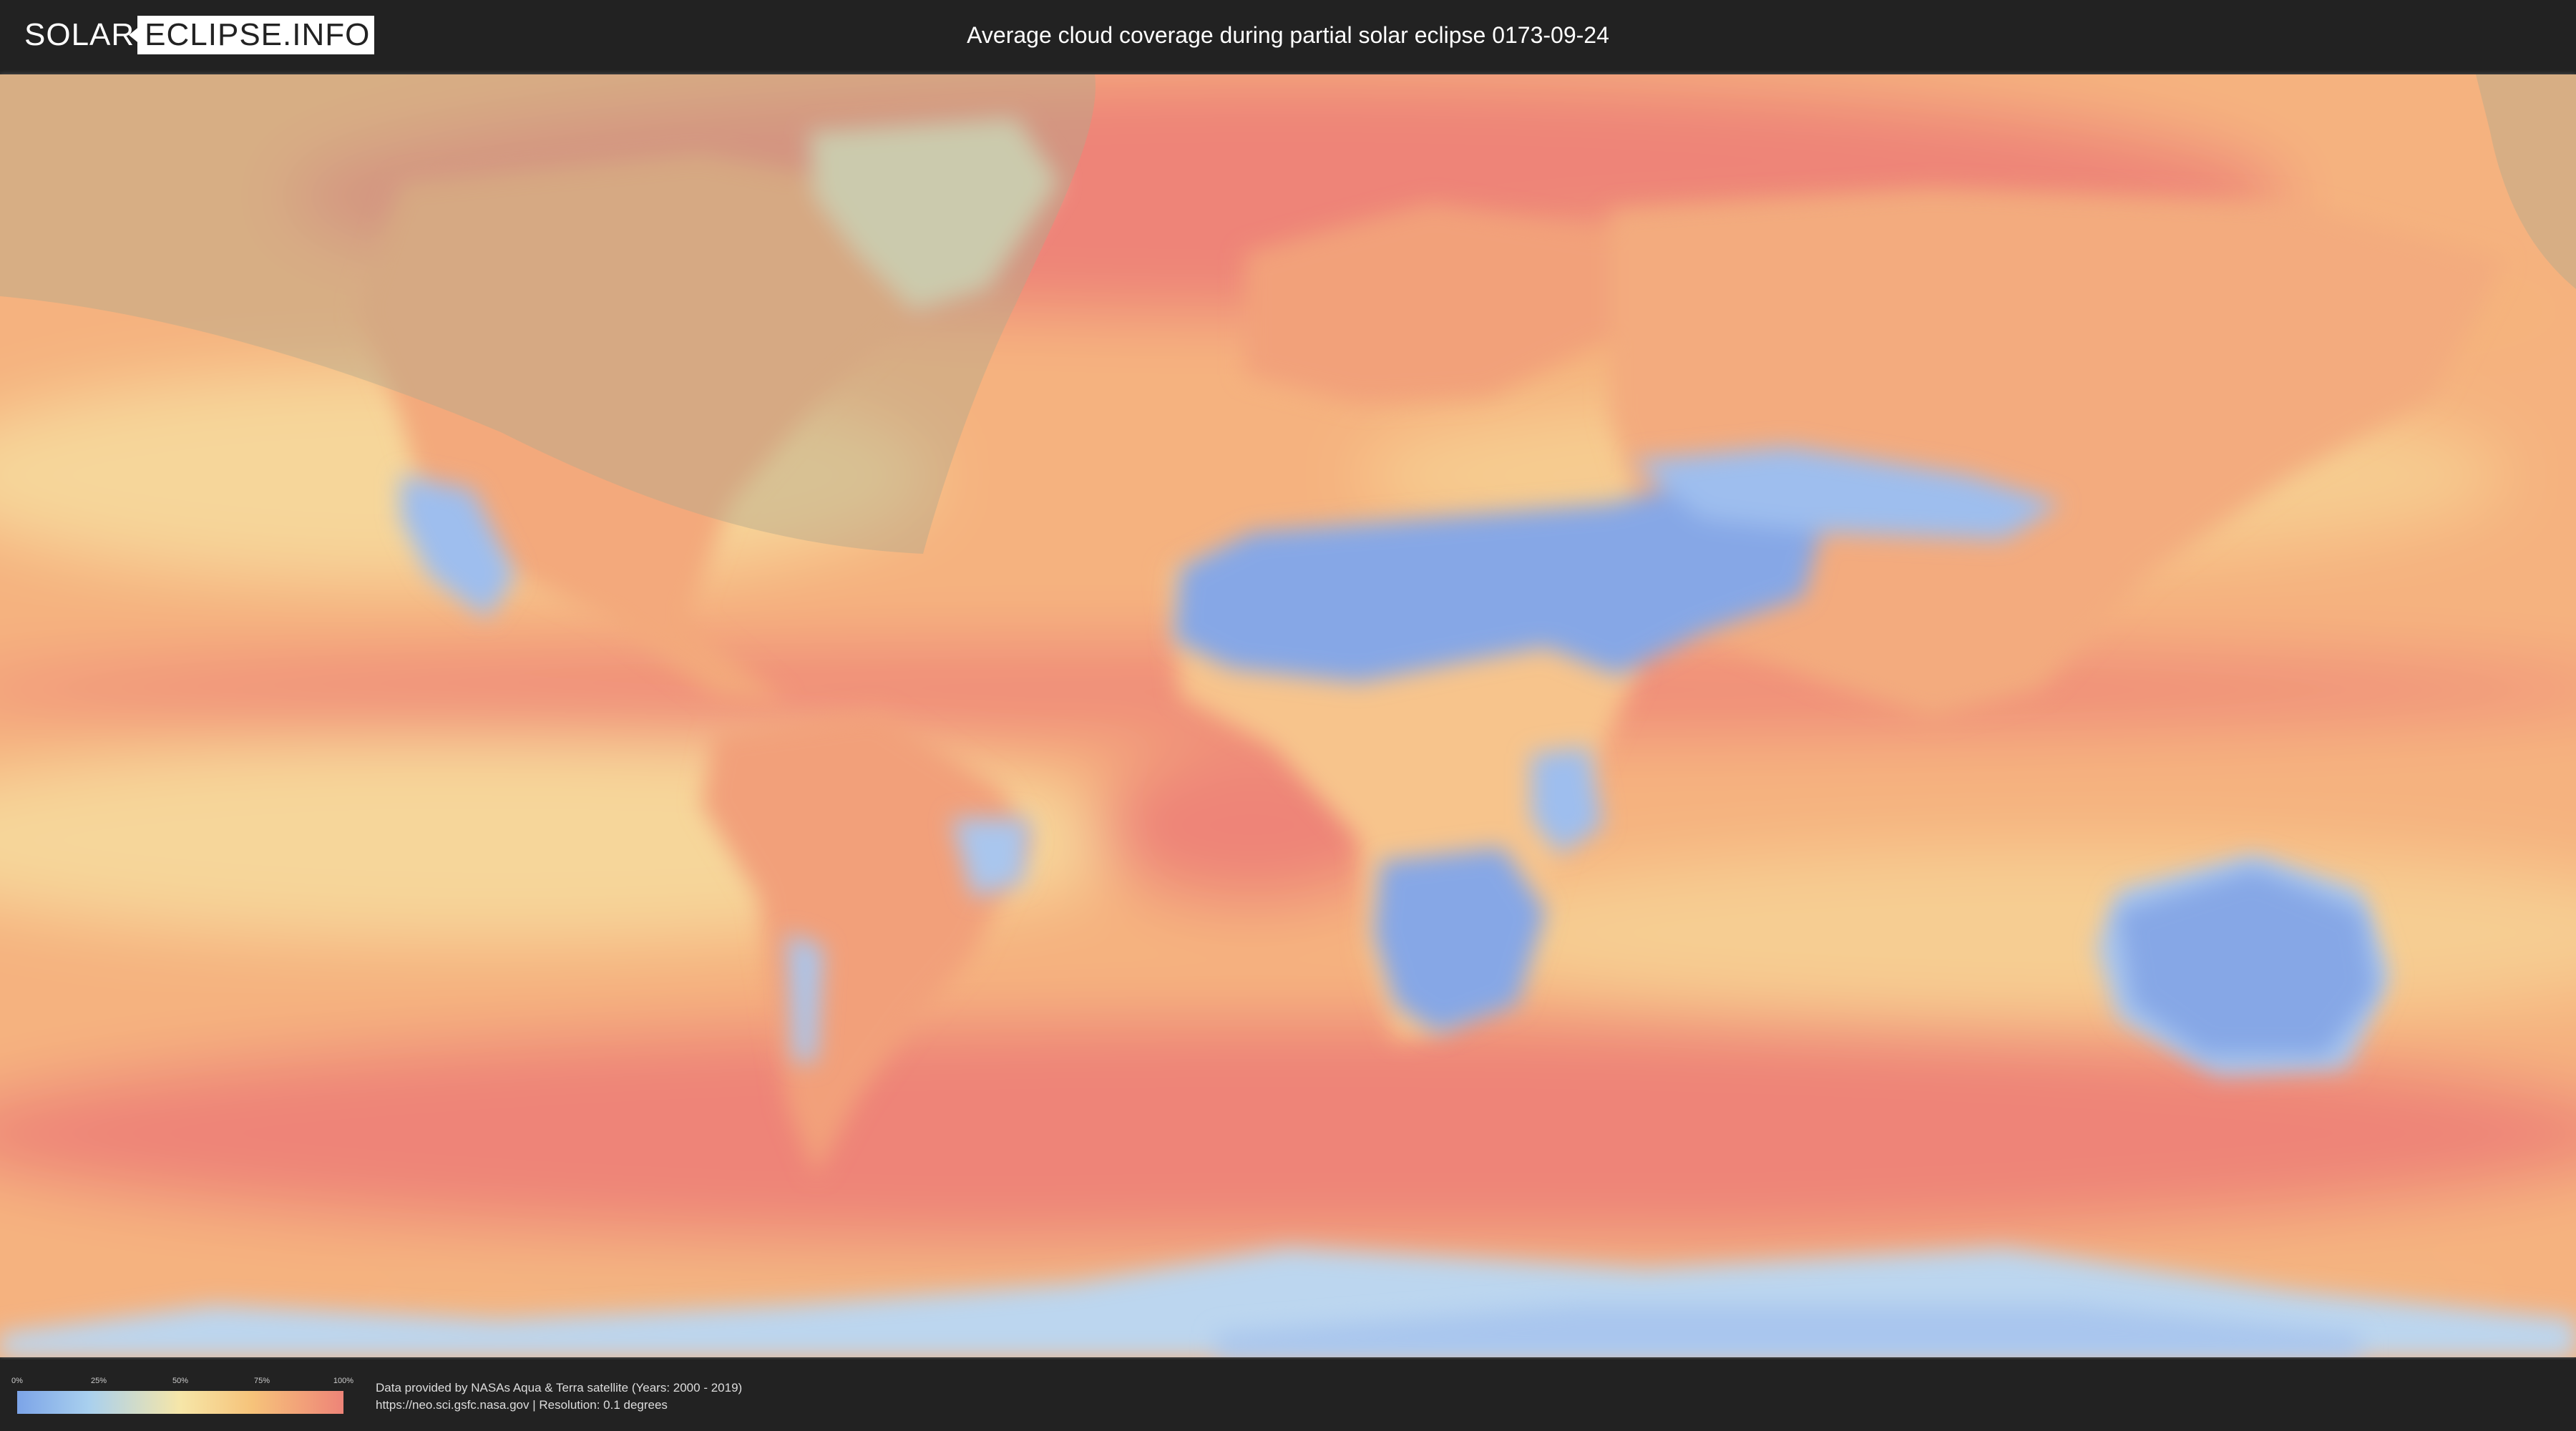 The width and height of the screenshot is (2576, 1431). Describe the element at coordinates (261, 1381) in the screenshot. I see `legend-tick-75: 75%` at that location.